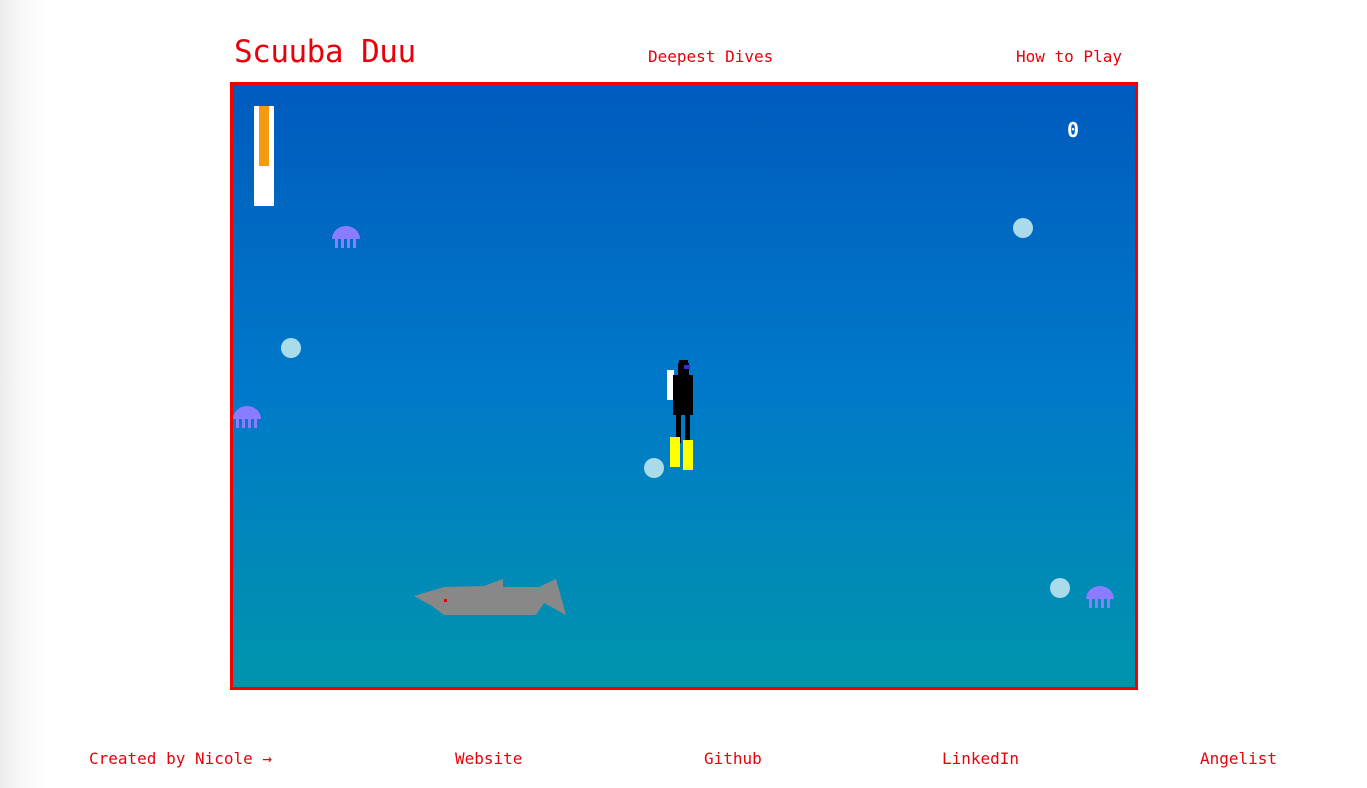  What do you see at coordinates (1238, 759) in the screenshot?
I see `angelist-link: Angelist` at bounding box center [1238, 759].